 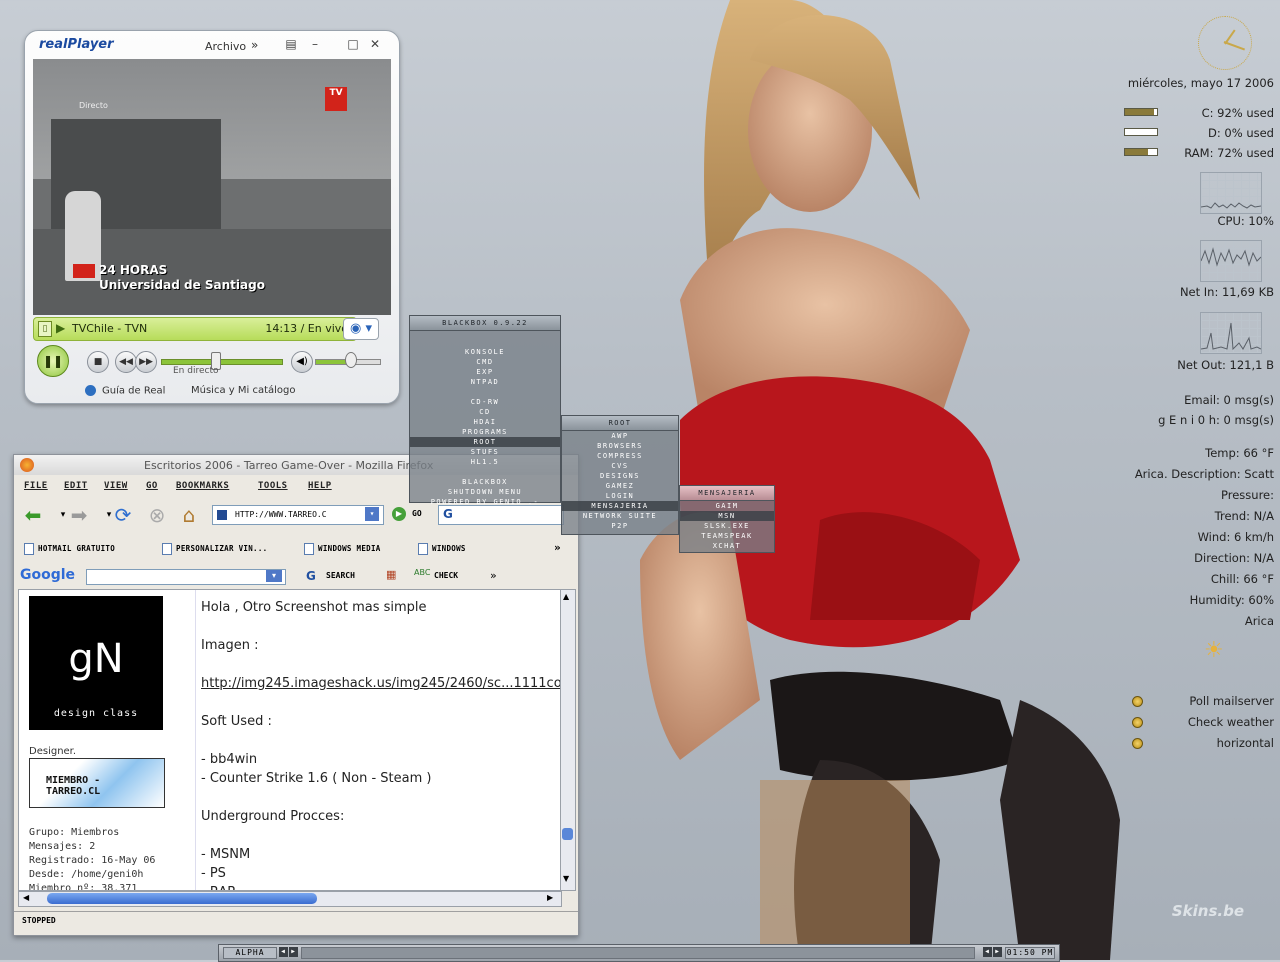 What do you see at coordinates (76, 486) in the screenshot?
I see `menu-edit: EDIT` at bounding box center [76, 486].